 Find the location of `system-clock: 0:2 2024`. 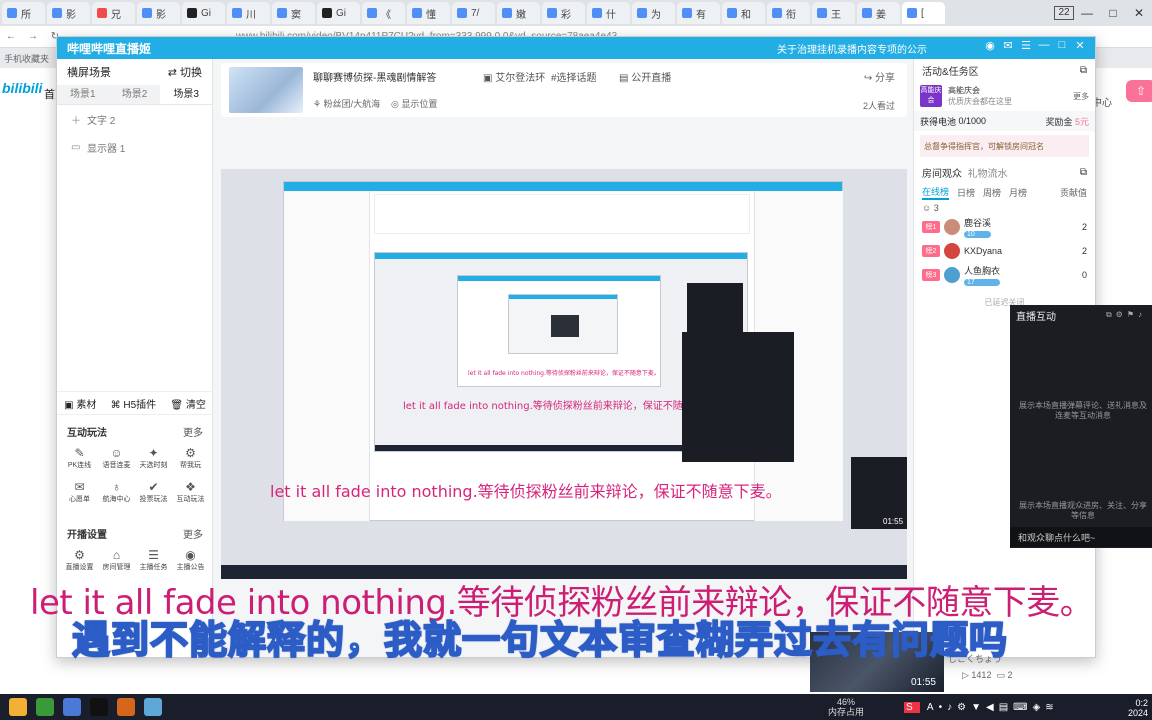

system-clock: 0:2 2024 is located at coordinates (1138, 708).